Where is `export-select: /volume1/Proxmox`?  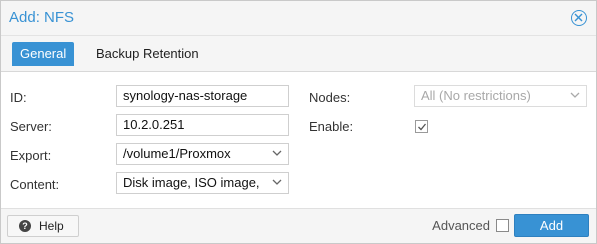 export-select: /volume1/Proxmox is located at coordinates (202, 154).